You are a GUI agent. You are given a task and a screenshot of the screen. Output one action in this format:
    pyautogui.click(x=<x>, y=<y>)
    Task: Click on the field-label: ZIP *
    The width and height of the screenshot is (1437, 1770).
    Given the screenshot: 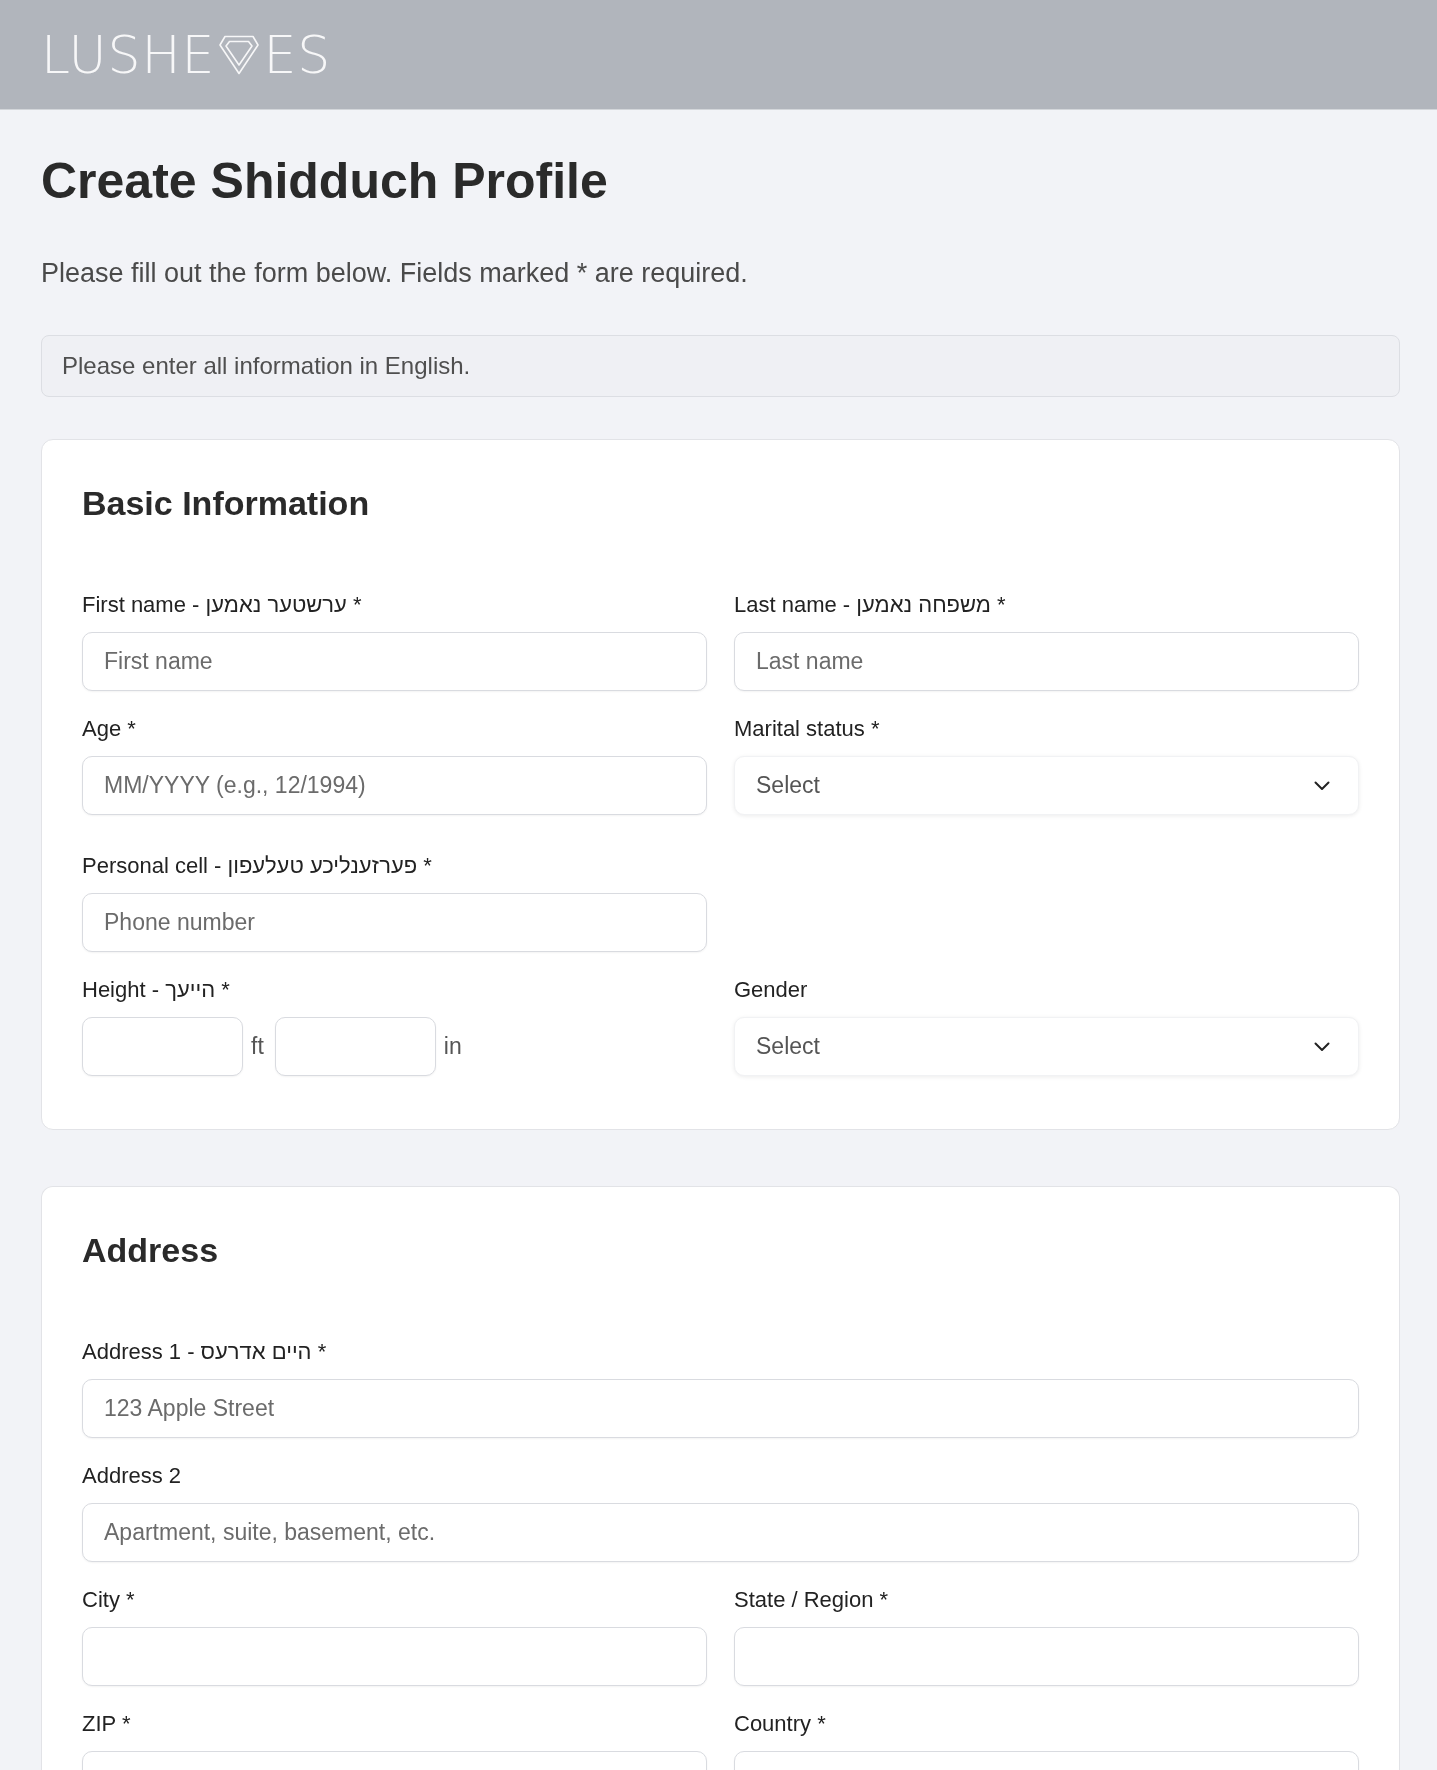 What is the action you would take?
    pyautogui.click(x=107, y=1724)
    